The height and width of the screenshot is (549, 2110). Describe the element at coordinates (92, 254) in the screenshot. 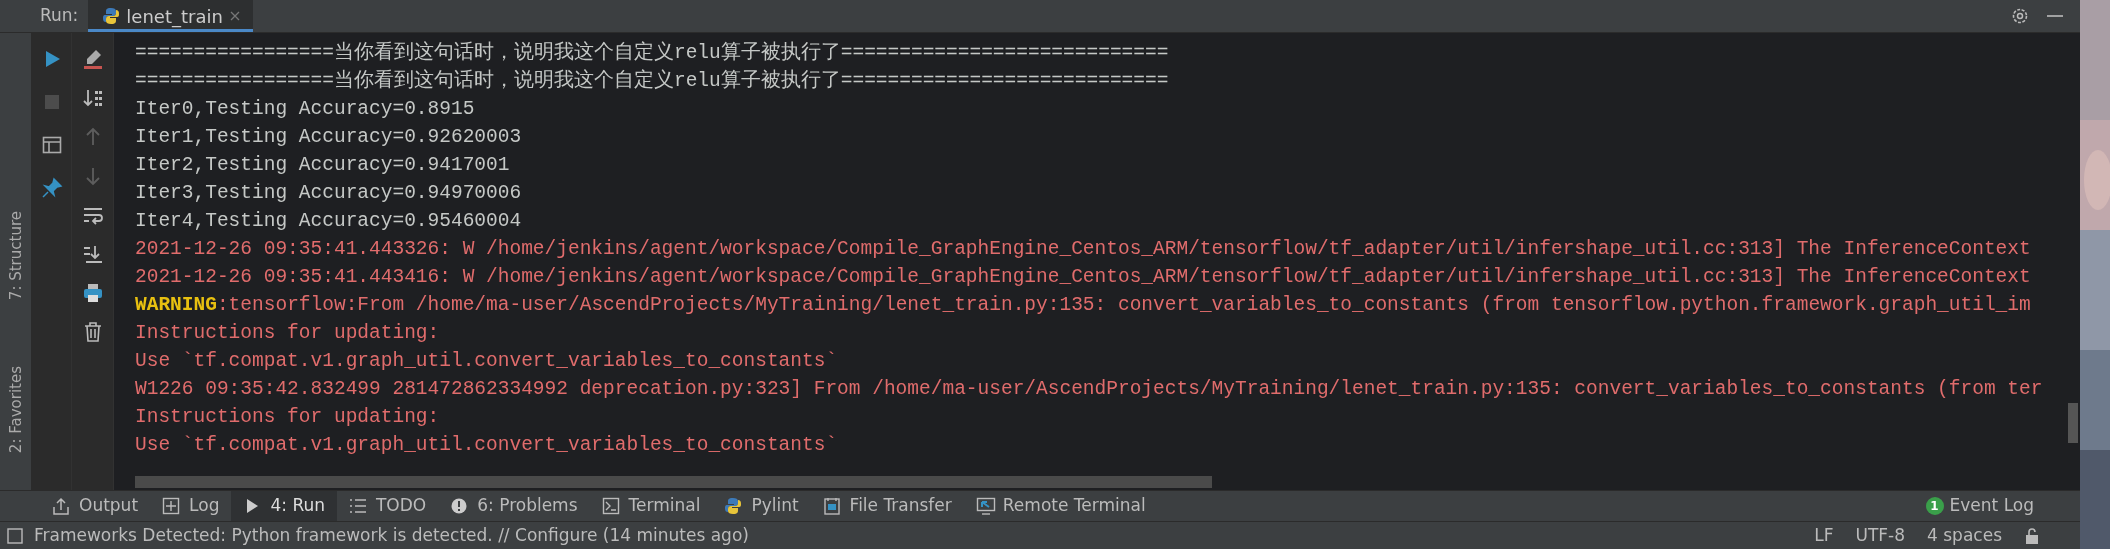

I see `scroll-to-end-icon` at that location.